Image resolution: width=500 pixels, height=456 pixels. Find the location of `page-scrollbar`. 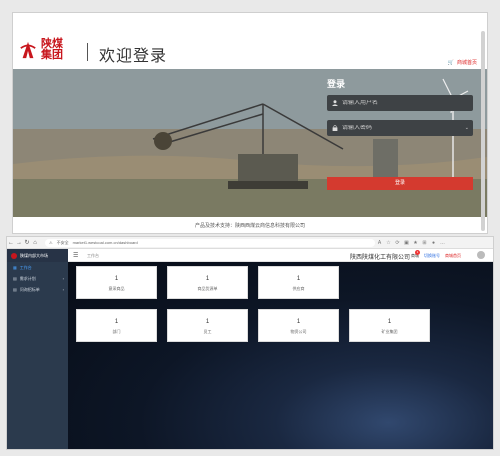

page-scrollbar is located at coordinates (483, 131).